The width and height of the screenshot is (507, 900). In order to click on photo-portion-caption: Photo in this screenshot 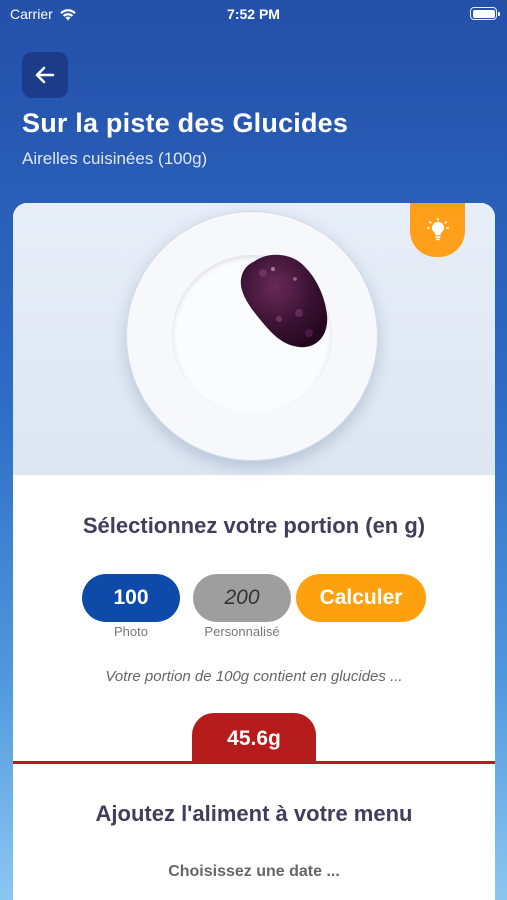, I will do `click(131, 631)`.